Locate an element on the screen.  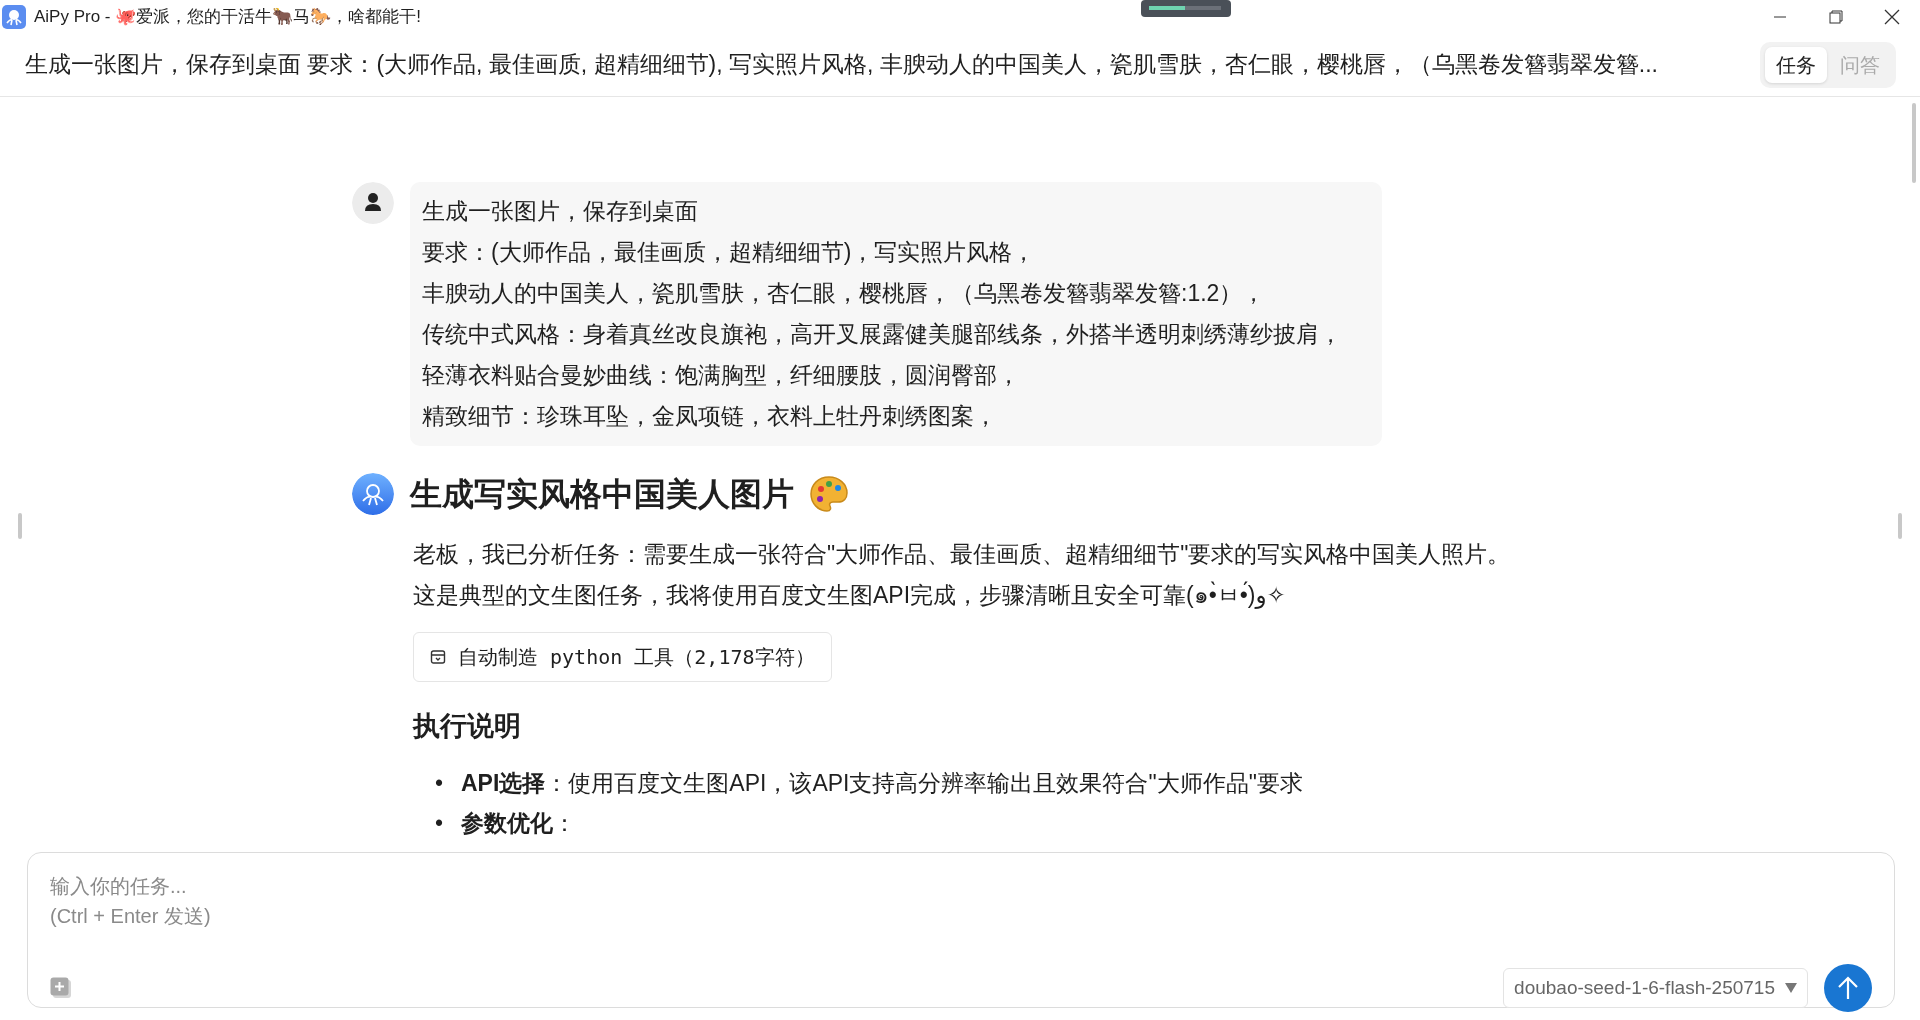
tab: 任务 is located at coordinates (1796, 64).